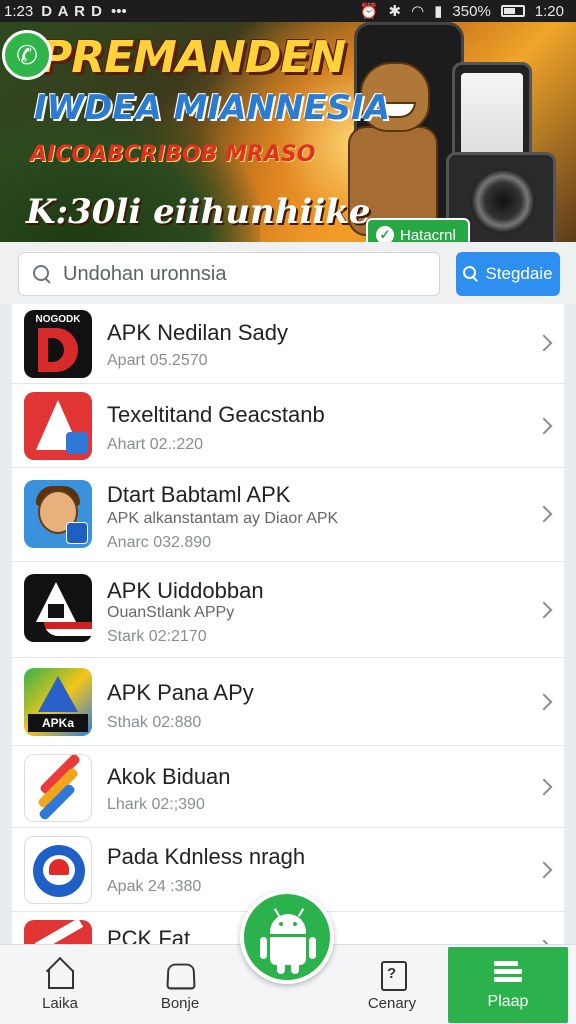 The height and width of the screenshot is (1024, 576). I want to click on nav-categories: Bonje, so click(180, 984).